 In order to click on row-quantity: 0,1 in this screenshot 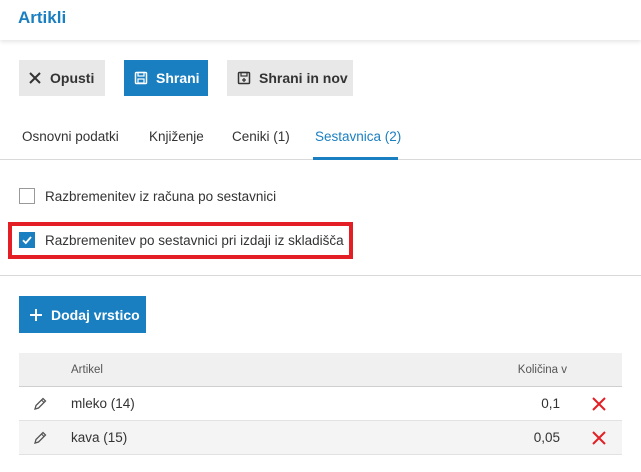, I will do `click(550, 403)`.